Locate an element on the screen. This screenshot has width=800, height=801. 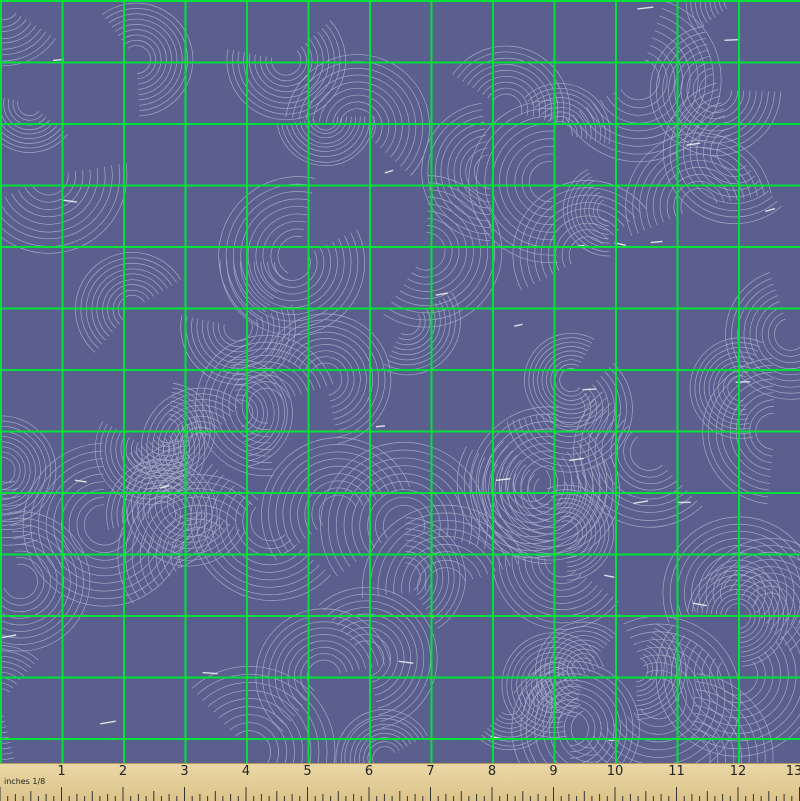
measuring-ruler: inches 1/8 12345678910111213 is located at coordinates (400, 782).